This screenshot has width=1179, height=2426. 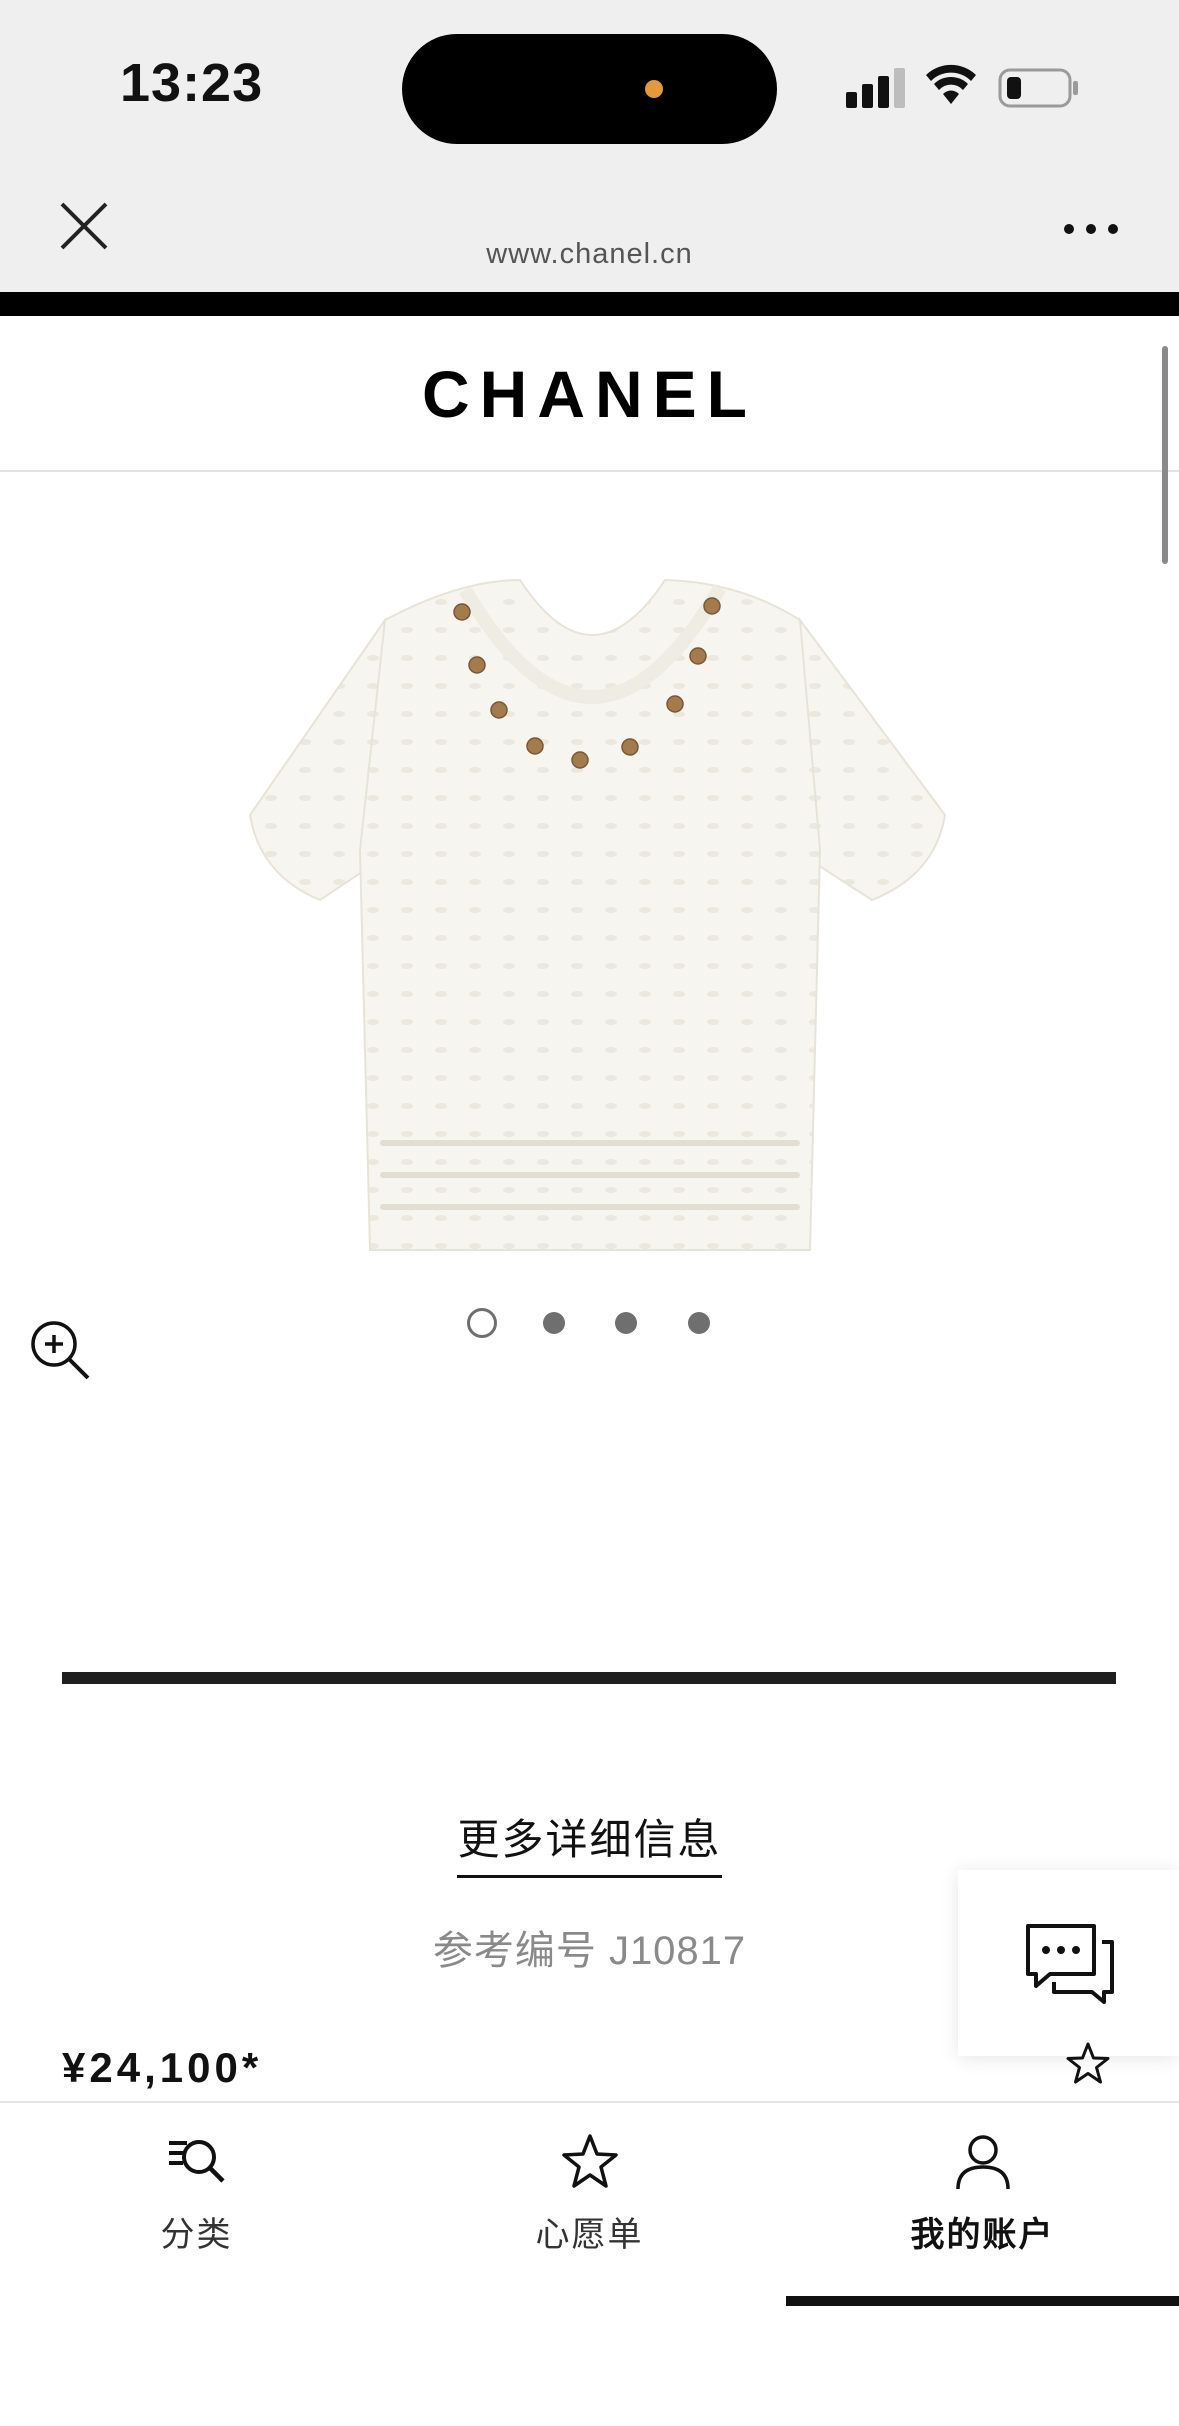 I want to click on user-icon, so click(x=982, y=2162).